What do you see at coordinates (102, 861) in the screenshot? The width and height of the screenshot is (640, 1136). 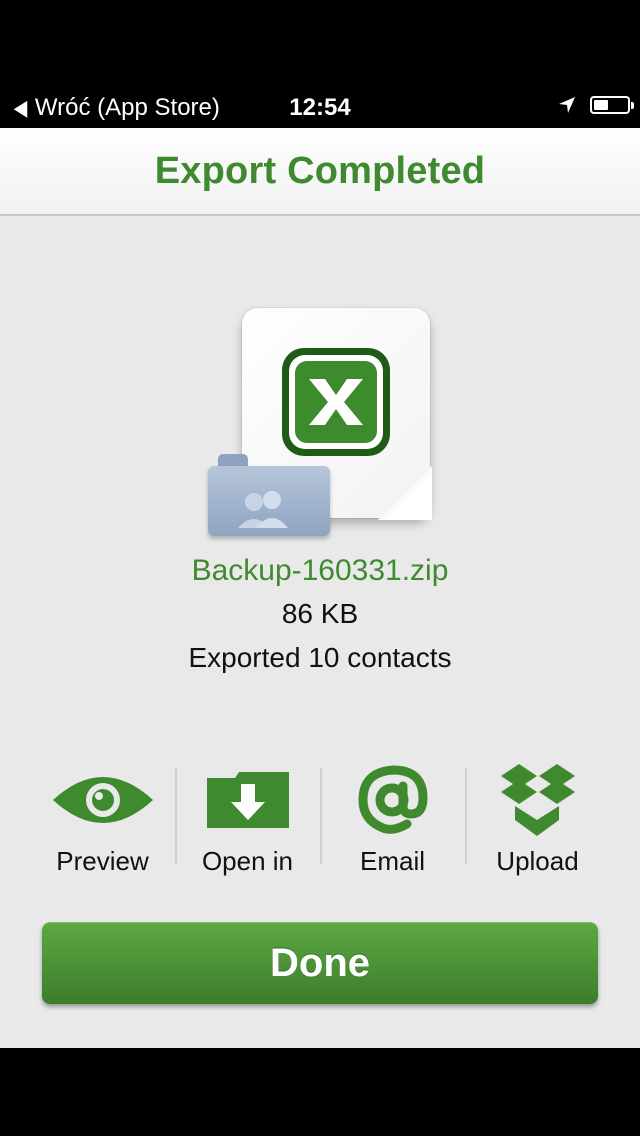 I see `preview-label: Preview` at bounding box center [102, 861].